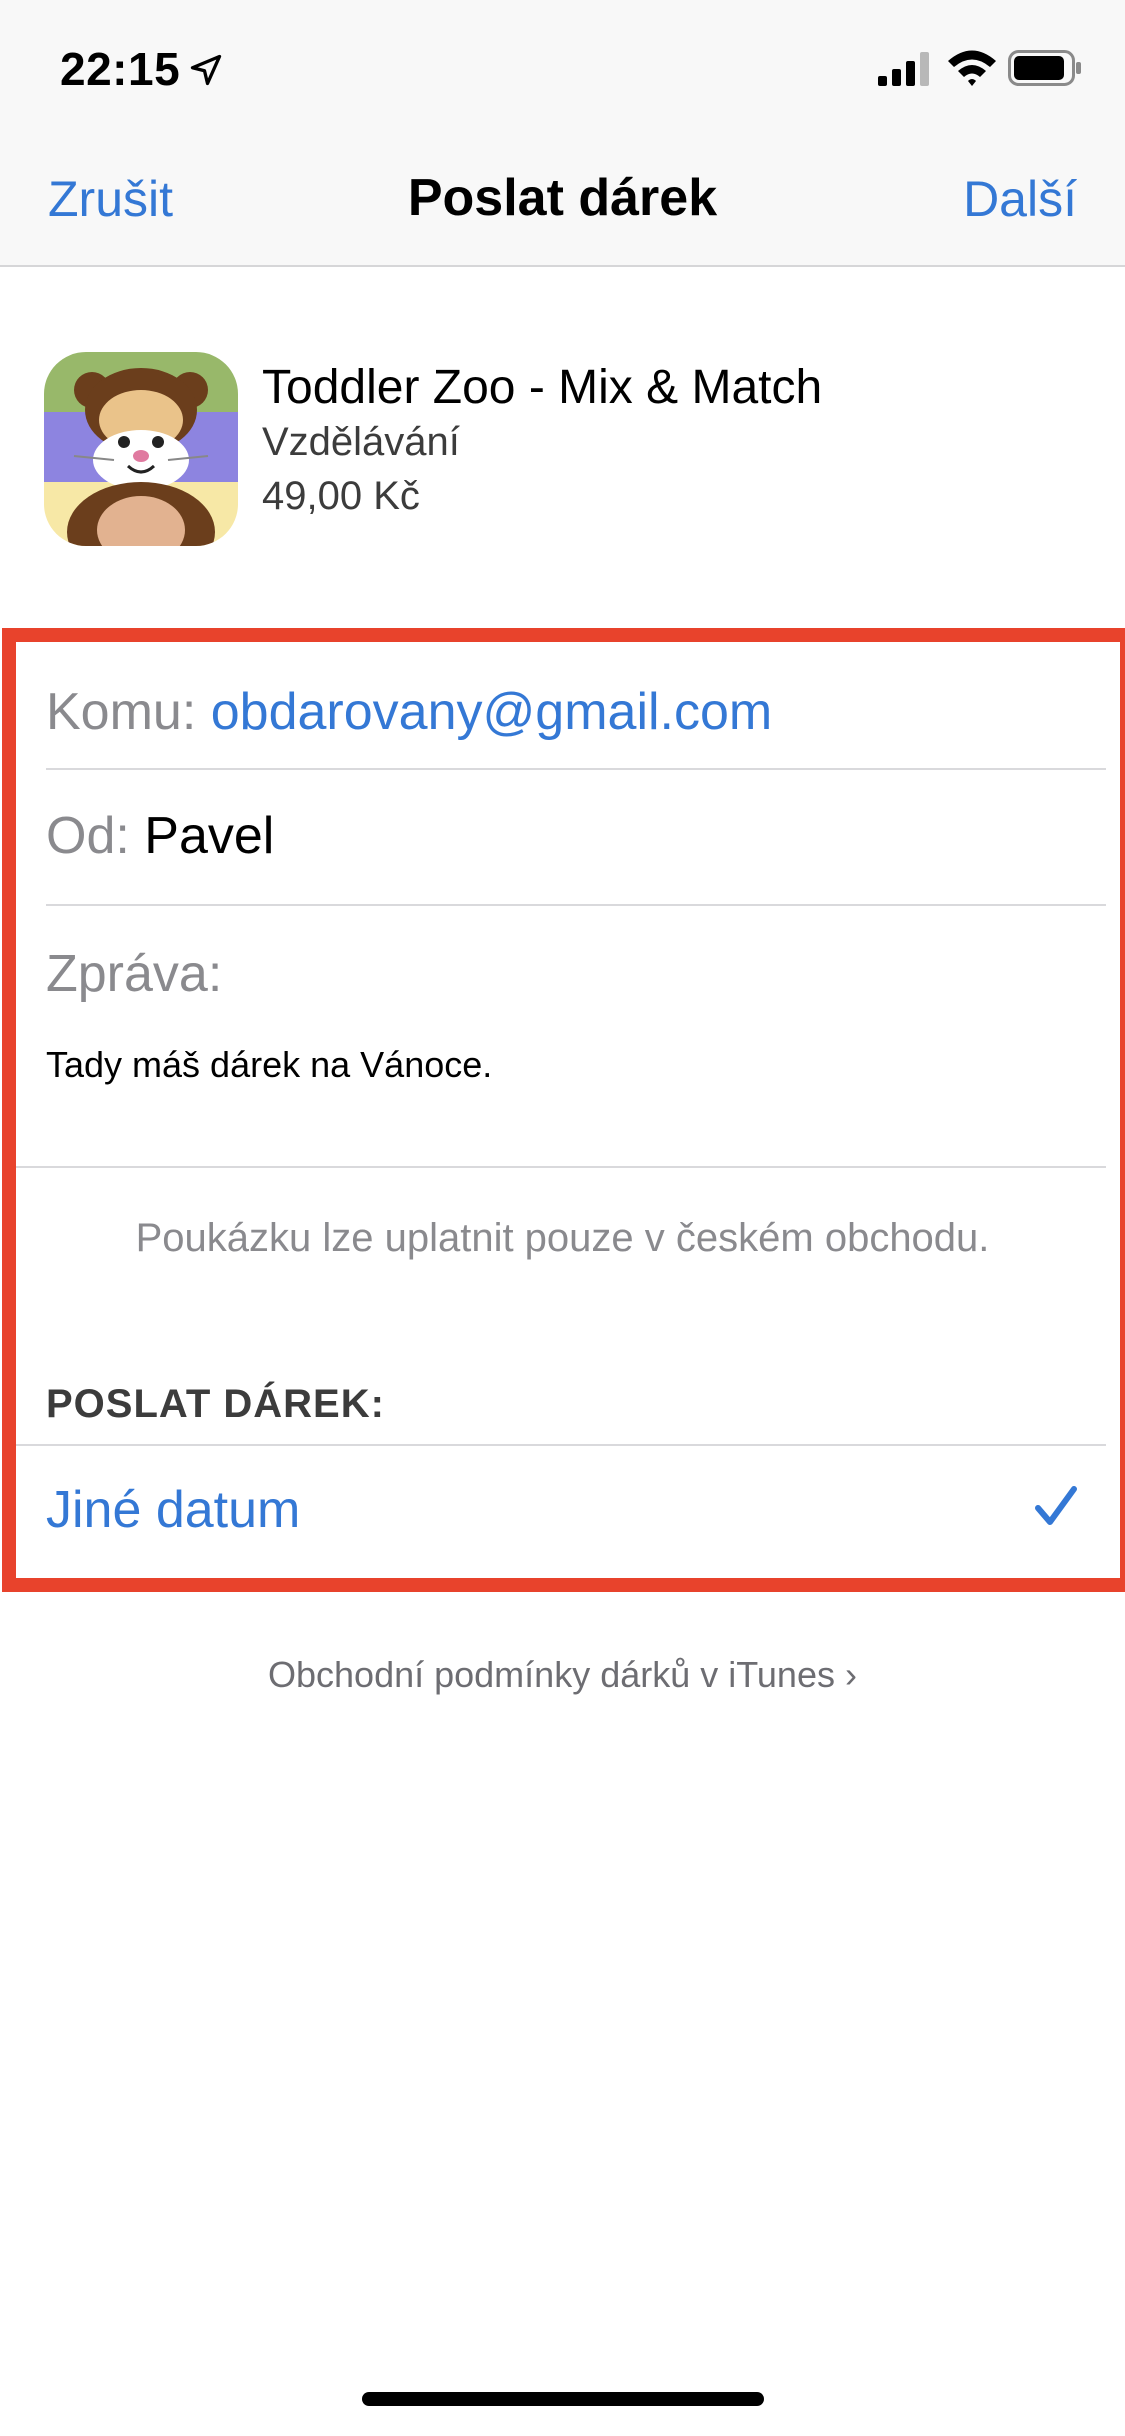 This screenshot has width=1125, height=2436. What do you see at coordinates (134, 974) in the screenshot?
I see `message-label: Zpráva:` at bounding box center [134, 974].